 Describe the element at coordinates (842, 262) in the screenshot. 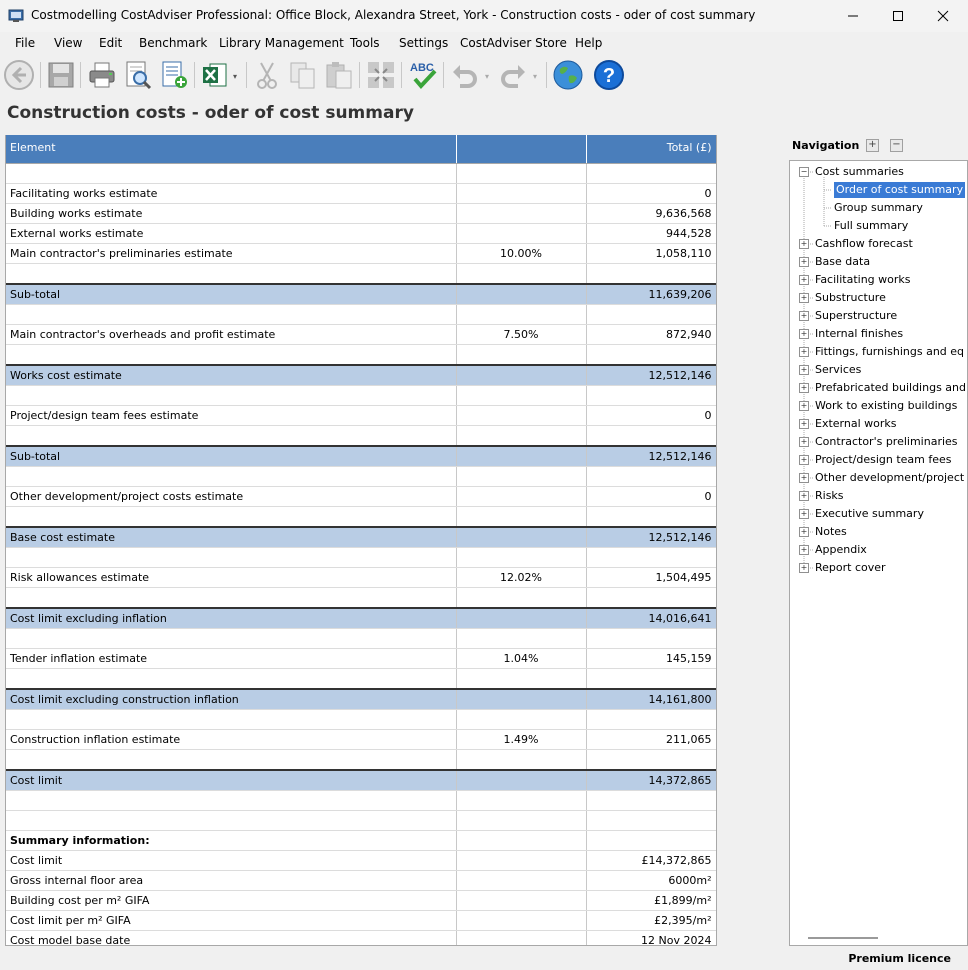

I see `tree-item: Base data` at that location.